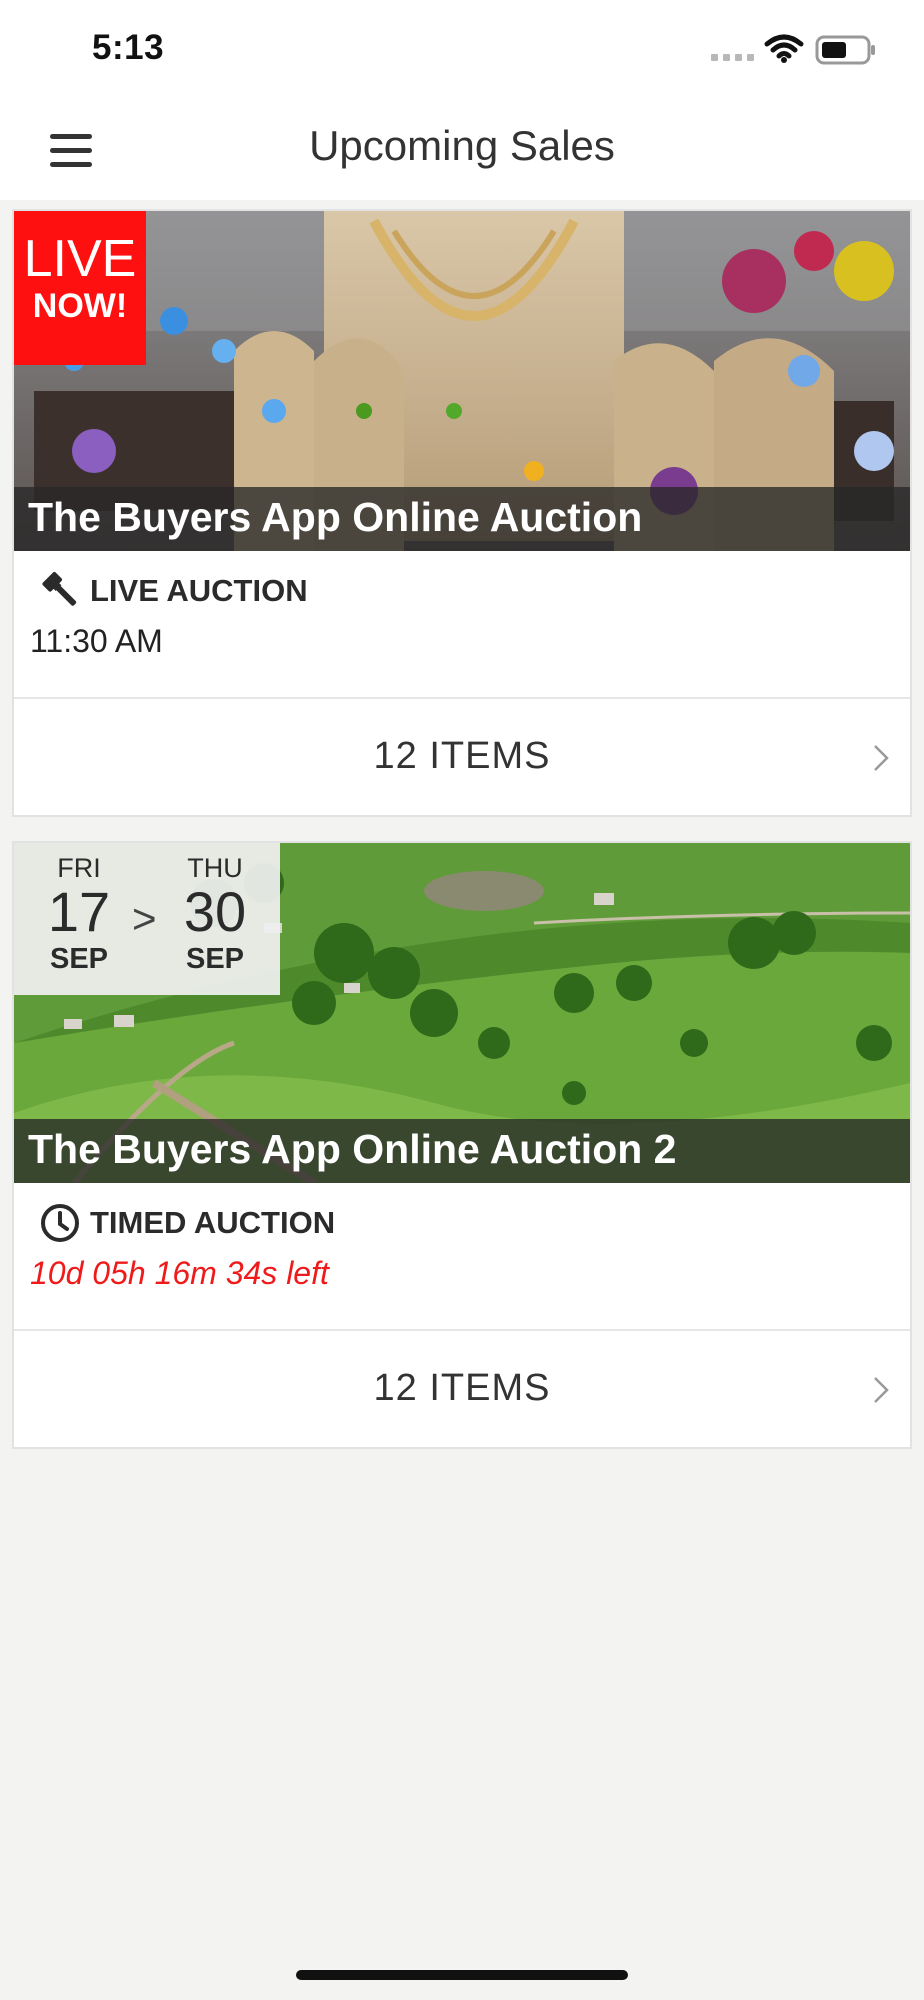 The height and width of the screenshot is (2000, 924). What do you see at coordinates (732, 57) in the screenshot?
I see `signal-icon` at bounding box center [732, 57].